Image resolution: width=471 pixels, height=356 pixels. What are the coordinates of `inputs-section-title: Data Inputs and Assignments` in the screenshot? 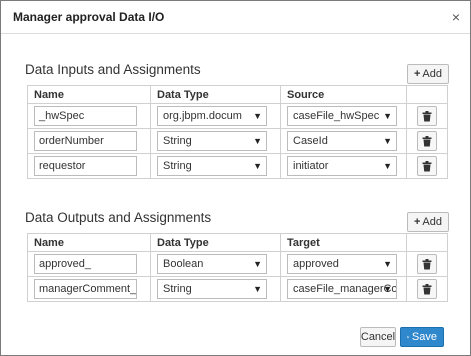 It's located at (113, 69).